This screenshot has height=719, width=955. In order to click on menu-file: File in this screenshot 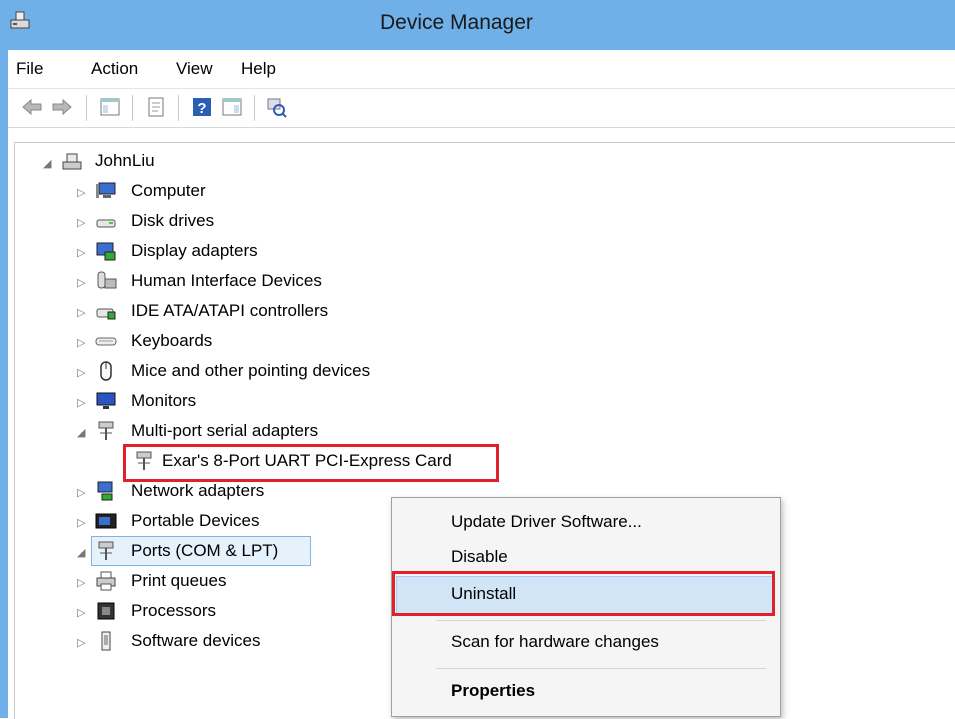, I will do `click(29, 69)`.